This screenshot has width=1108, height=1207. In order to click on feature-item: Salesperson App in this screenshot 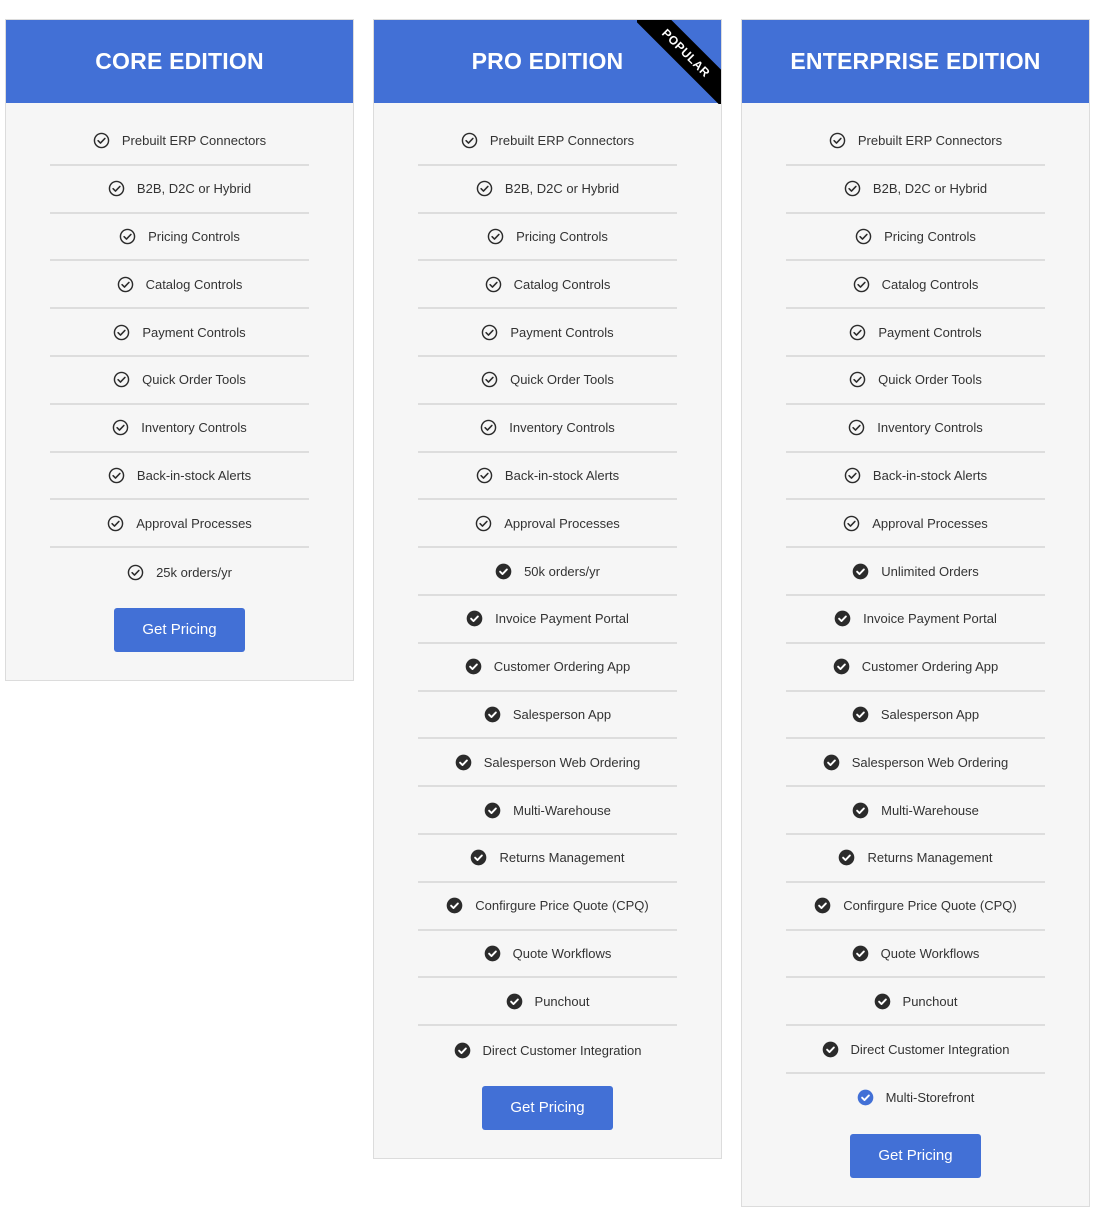, I will do `click(915, 716)`.